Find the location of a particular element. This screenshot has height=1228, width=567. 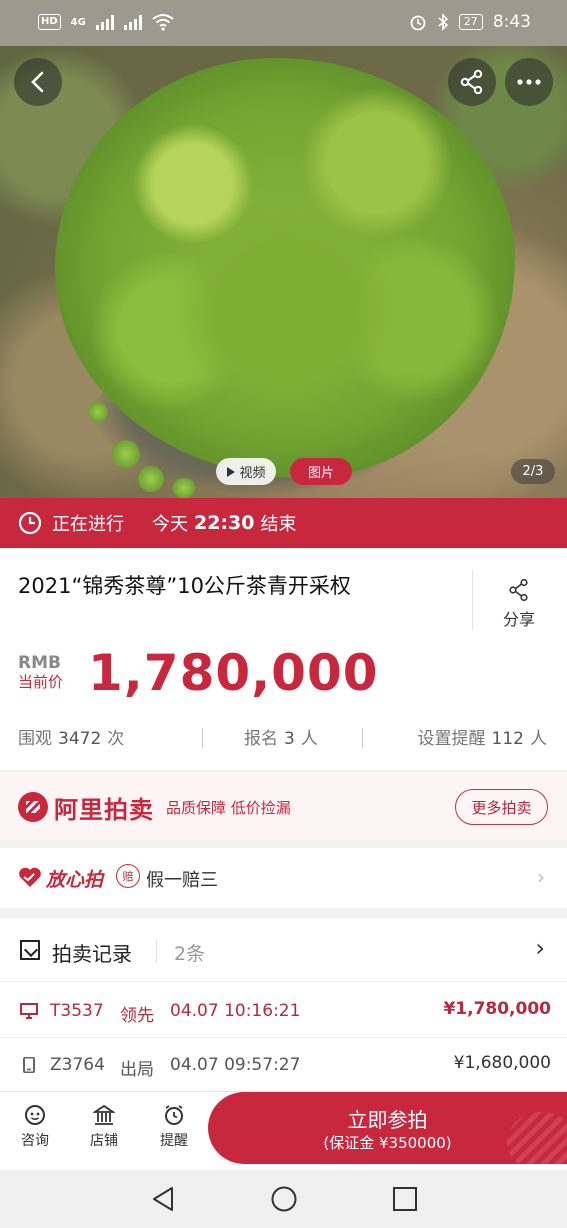

record-row: T3537 领先 04.07 10:16:21 ¥1,780,000 is located at coordinates (283, 1012).